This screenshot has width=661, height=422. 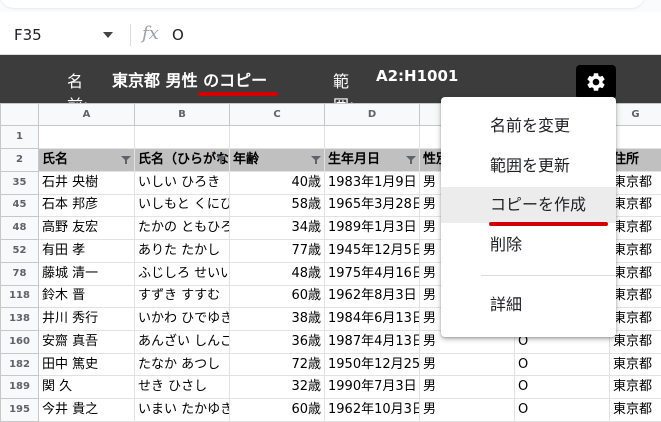 What do you see at coordinates (182, 160) in the screenshot?
I see `header-cell: 氏名（ひらがな）` at bounding box center [182, 160].